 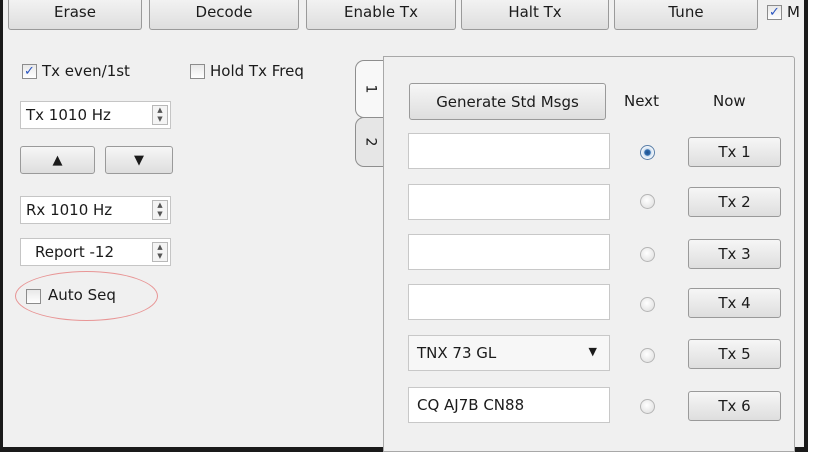 I want to click on monitor-checkbox: ✓, so click(x=774, y=12).